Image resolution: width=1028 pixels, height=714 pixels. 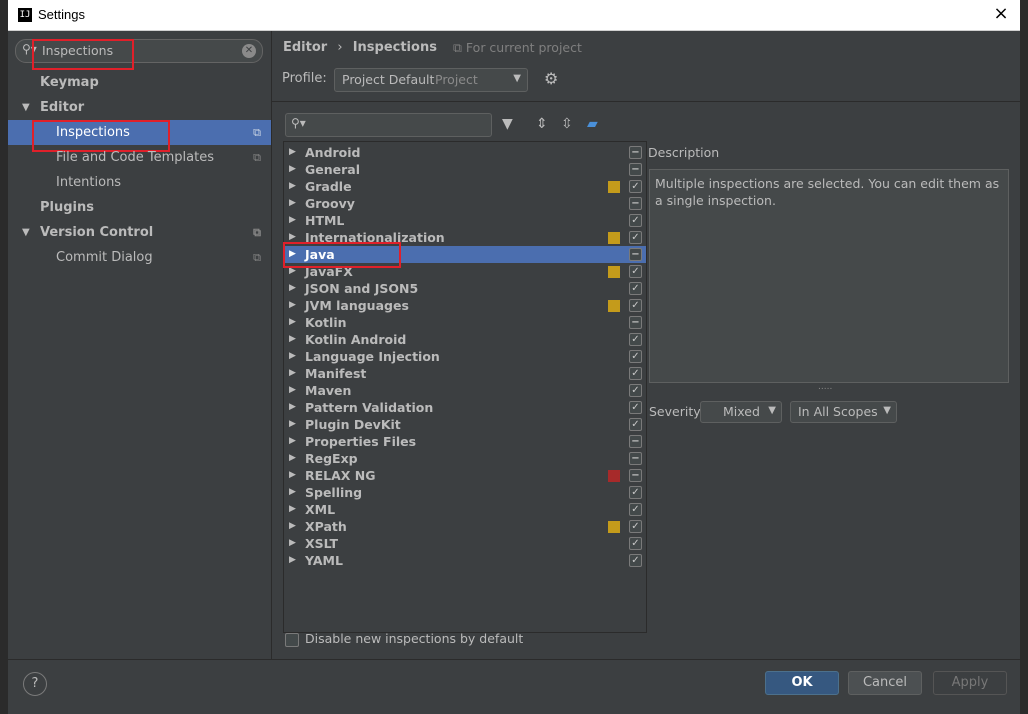 What do you see at coordinates (465, 492) in the screenshot?
I see `inspection-row: ▶ Spelling ✓` at bounding box center [465, 492].